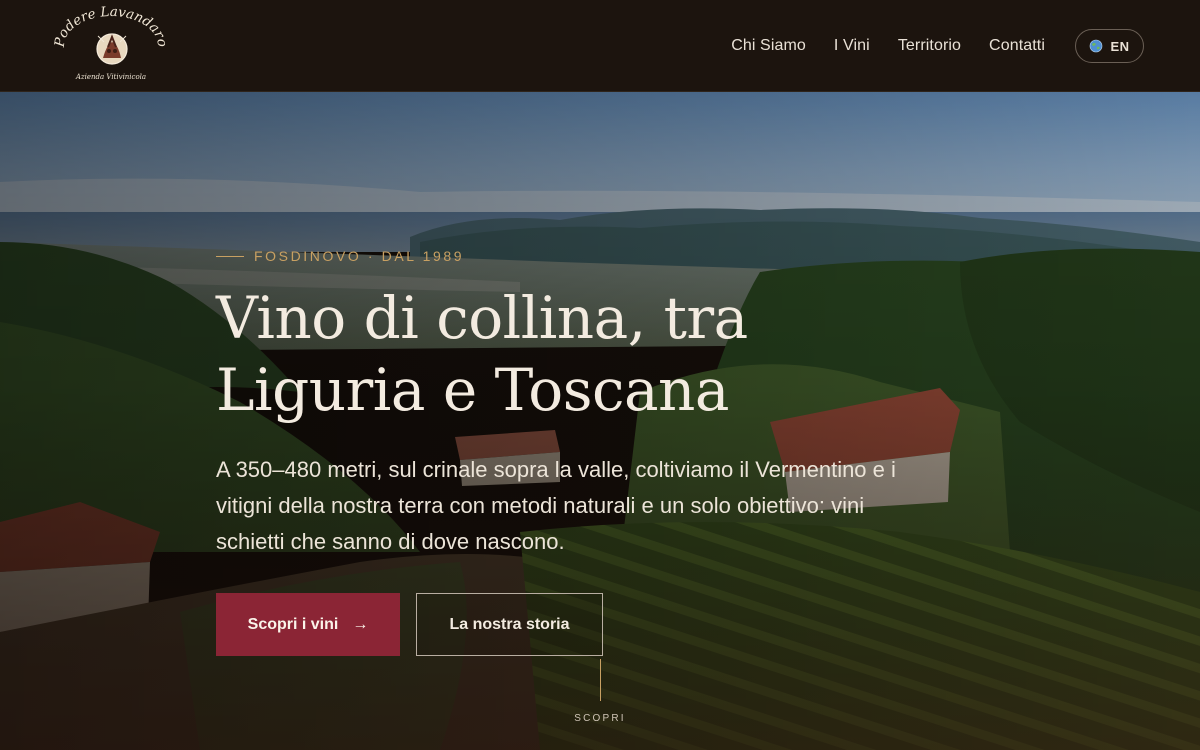 This screenshot has width=1200, height=750. I want to click on main-nav: Chi Siamo I Vini Territorio Contatti EN, so click(937, 46).